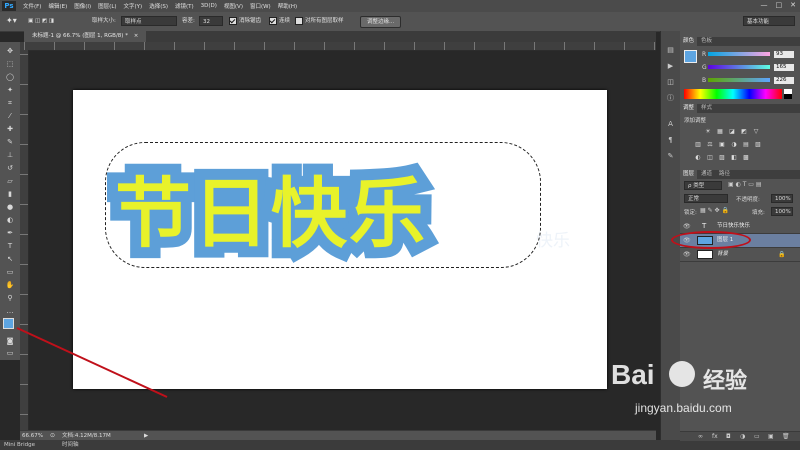  What do you see at coordinates (287, 6) in the screenshot?
I see `menu-help: 帮助(H)` at bounding box center [287, 6].